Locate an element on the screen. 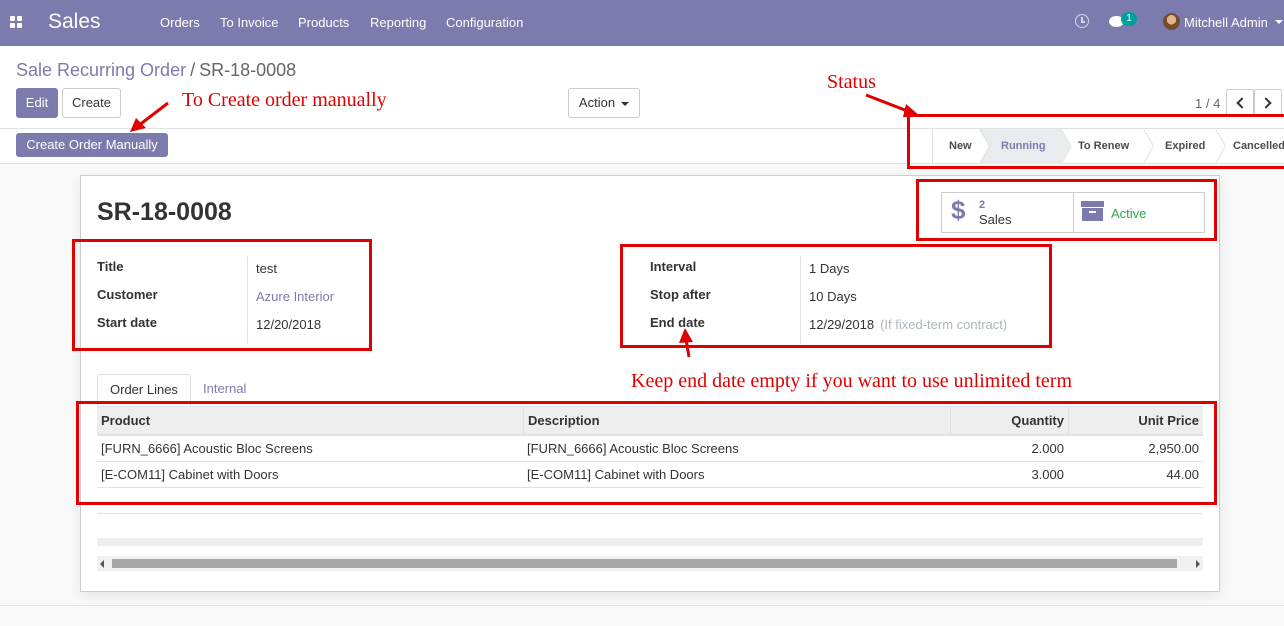 This screenshot has height=626, width=1284. chevron-right-icon is located at coordinates (1266, 103).